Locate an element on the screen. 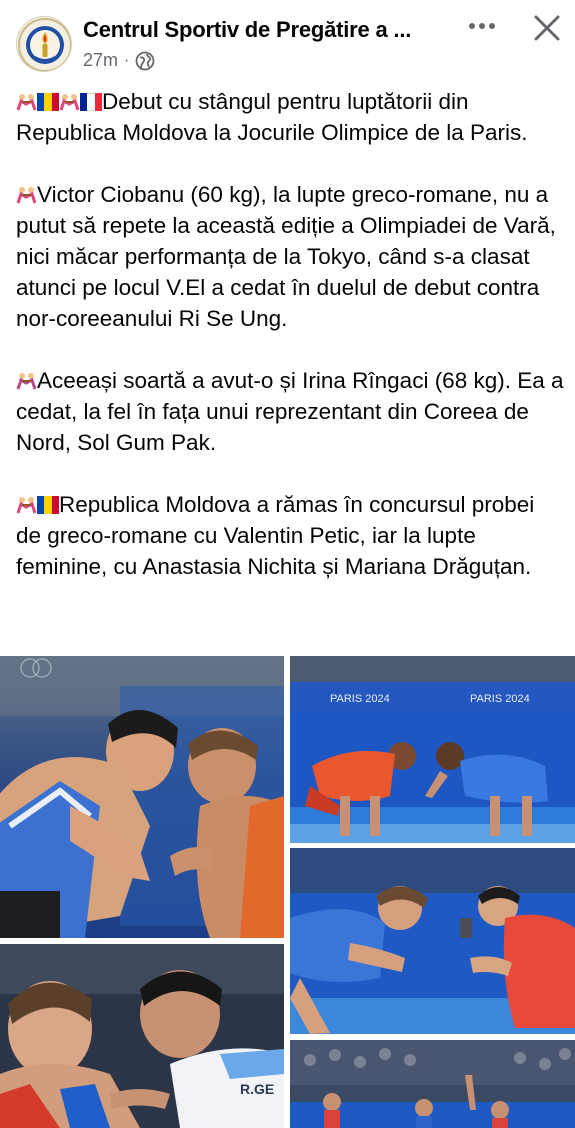 The width and height of the screenshot is (575, 1128). post-header: Centrul Sportiv de Pregătire a ... 27m · is located at coordinates (287, 40).